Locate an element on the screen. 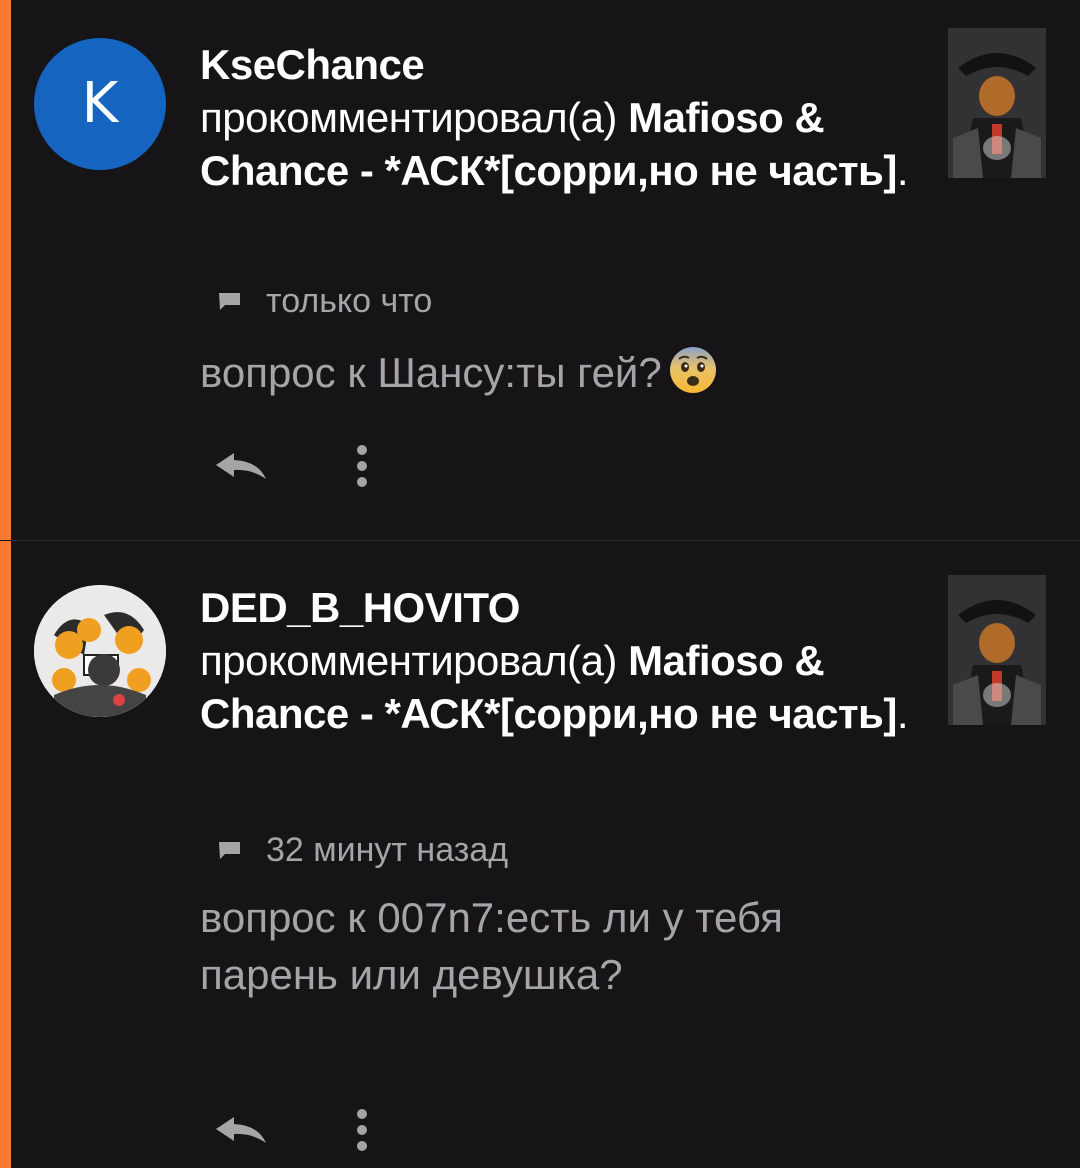 This screenshot has width=1080, height=1168. avatar-letter: K is located at coordinates (100, 103).